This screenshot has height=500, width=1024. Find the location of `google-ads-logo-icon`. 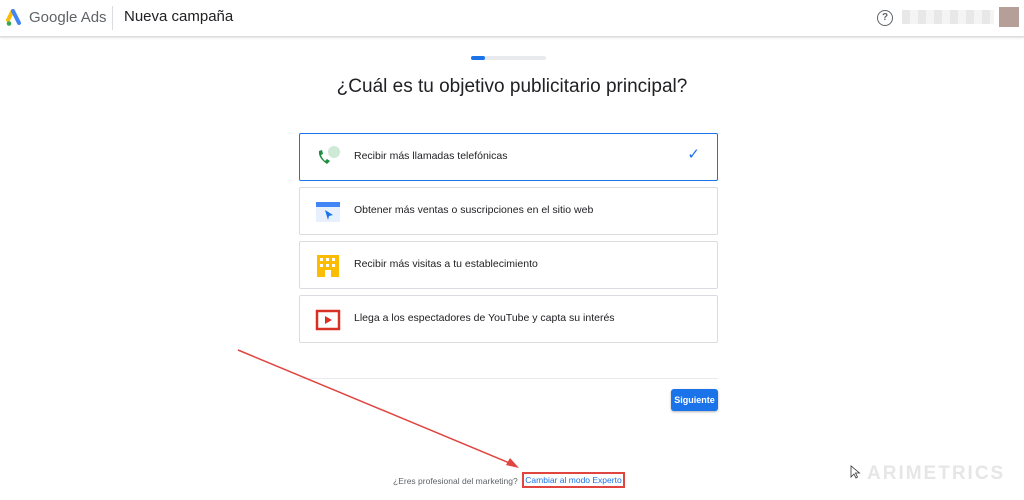

google-ads-logo-icon is located at coordinates (15, 18).